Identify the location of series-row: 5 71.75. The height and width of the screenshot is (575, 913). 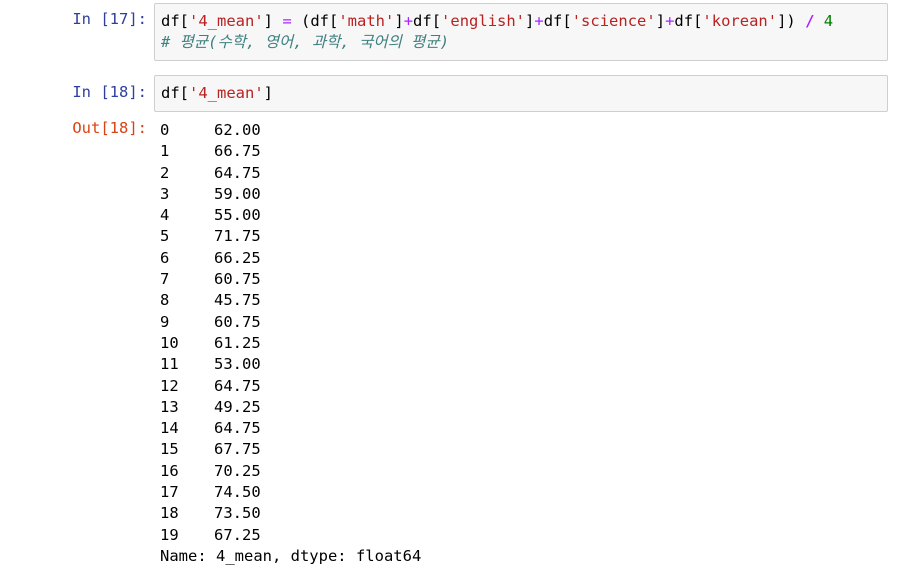
(290, 236).